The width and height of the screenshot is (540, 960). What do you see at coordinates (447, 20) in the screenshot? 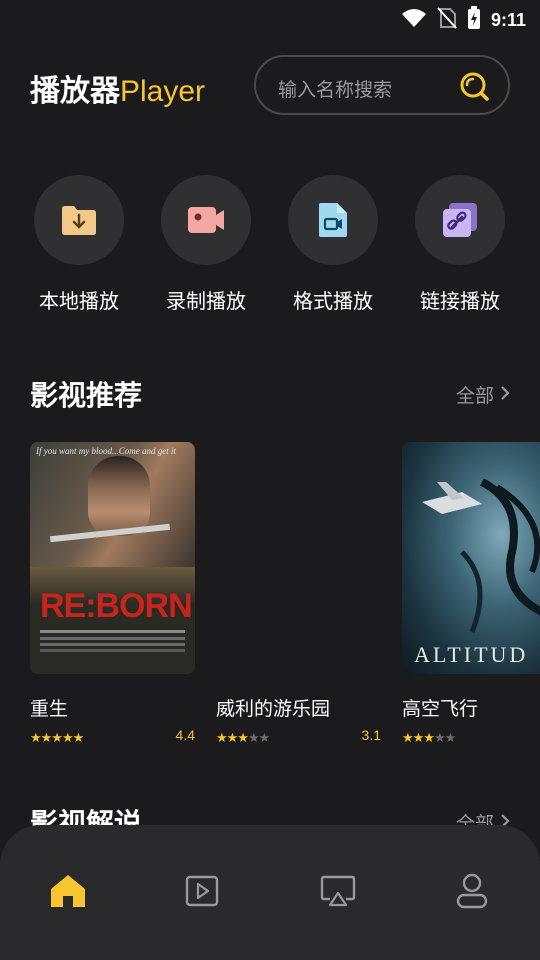
I see `no-sim-icon` at bounding box center [447, 20].